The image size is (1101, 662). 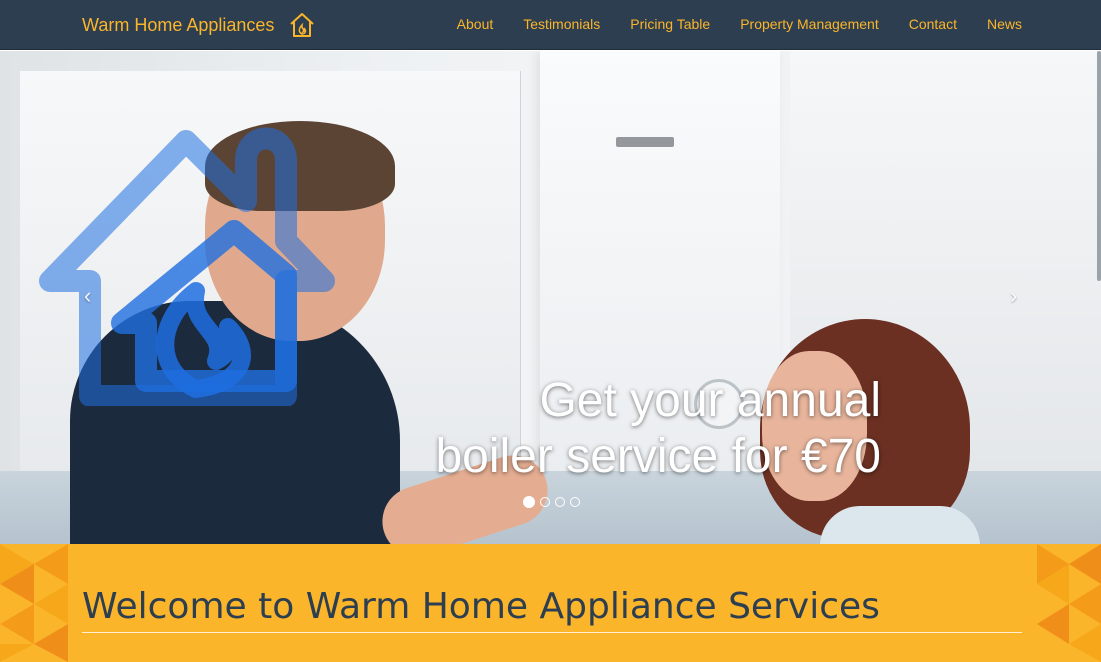 What do you see at coordinates (1004, 24) in the screenshot?
I see `nav-news: News` at bounding box center [1004, 24].